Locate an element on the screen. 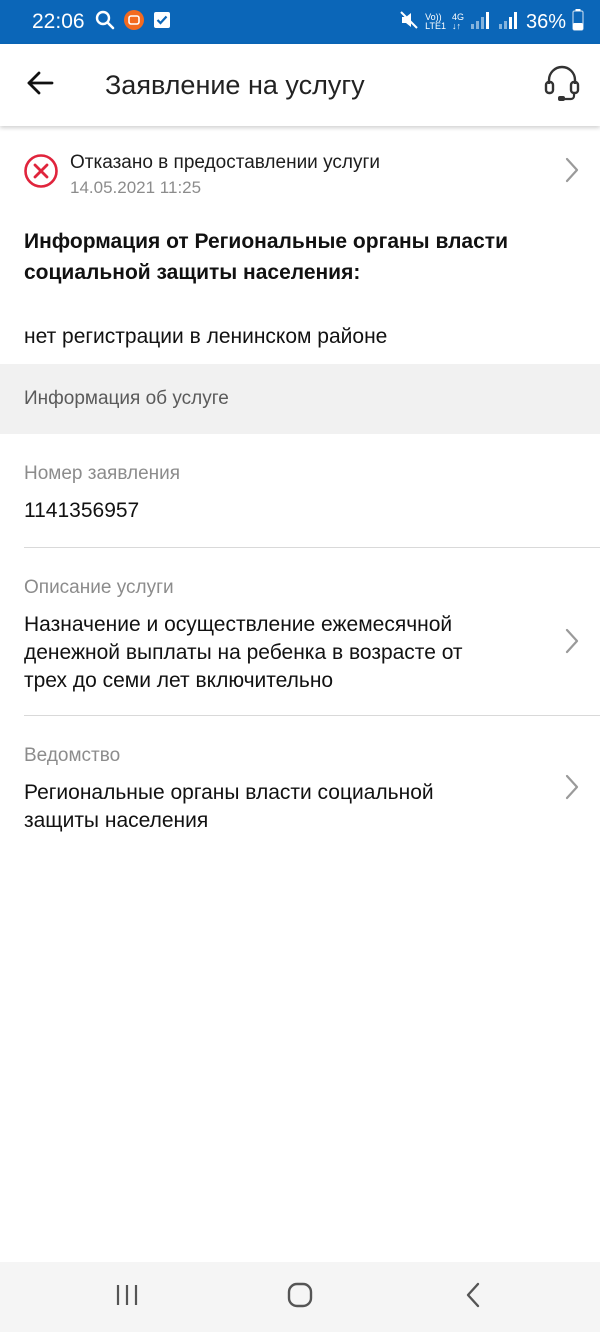 The image size is (600, 1332). volte-indicator: Vo)) LTE1 is located at coordinates (435, 22).